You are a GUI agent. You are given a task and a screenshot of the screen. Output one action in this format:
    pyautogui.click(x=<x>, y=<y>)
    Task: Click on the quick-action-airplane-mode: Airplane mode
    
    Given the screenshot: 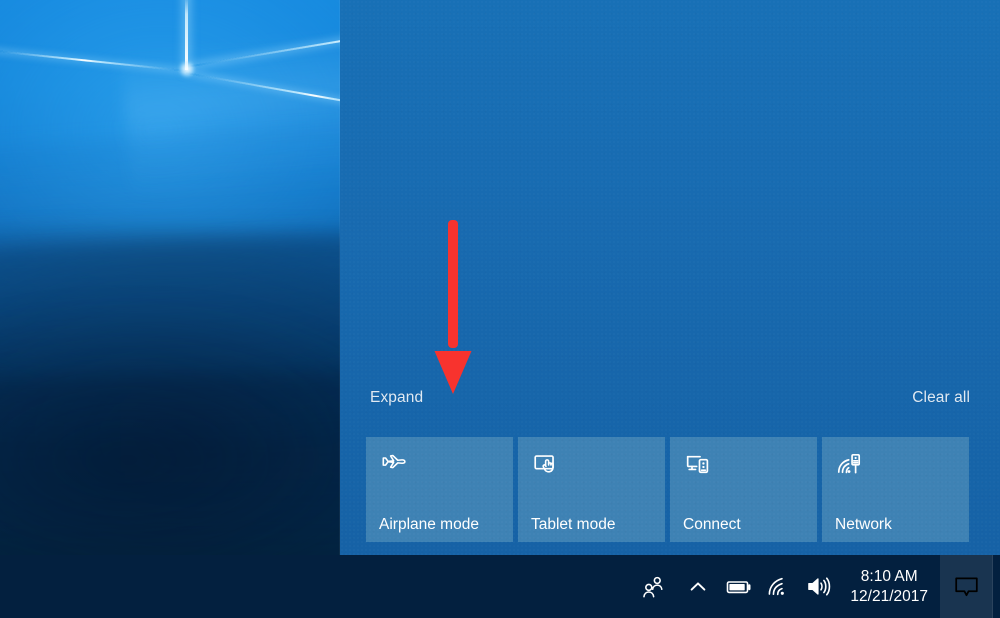 What is the action you would take?
    pyautogui.click(x=439, y=489)
    